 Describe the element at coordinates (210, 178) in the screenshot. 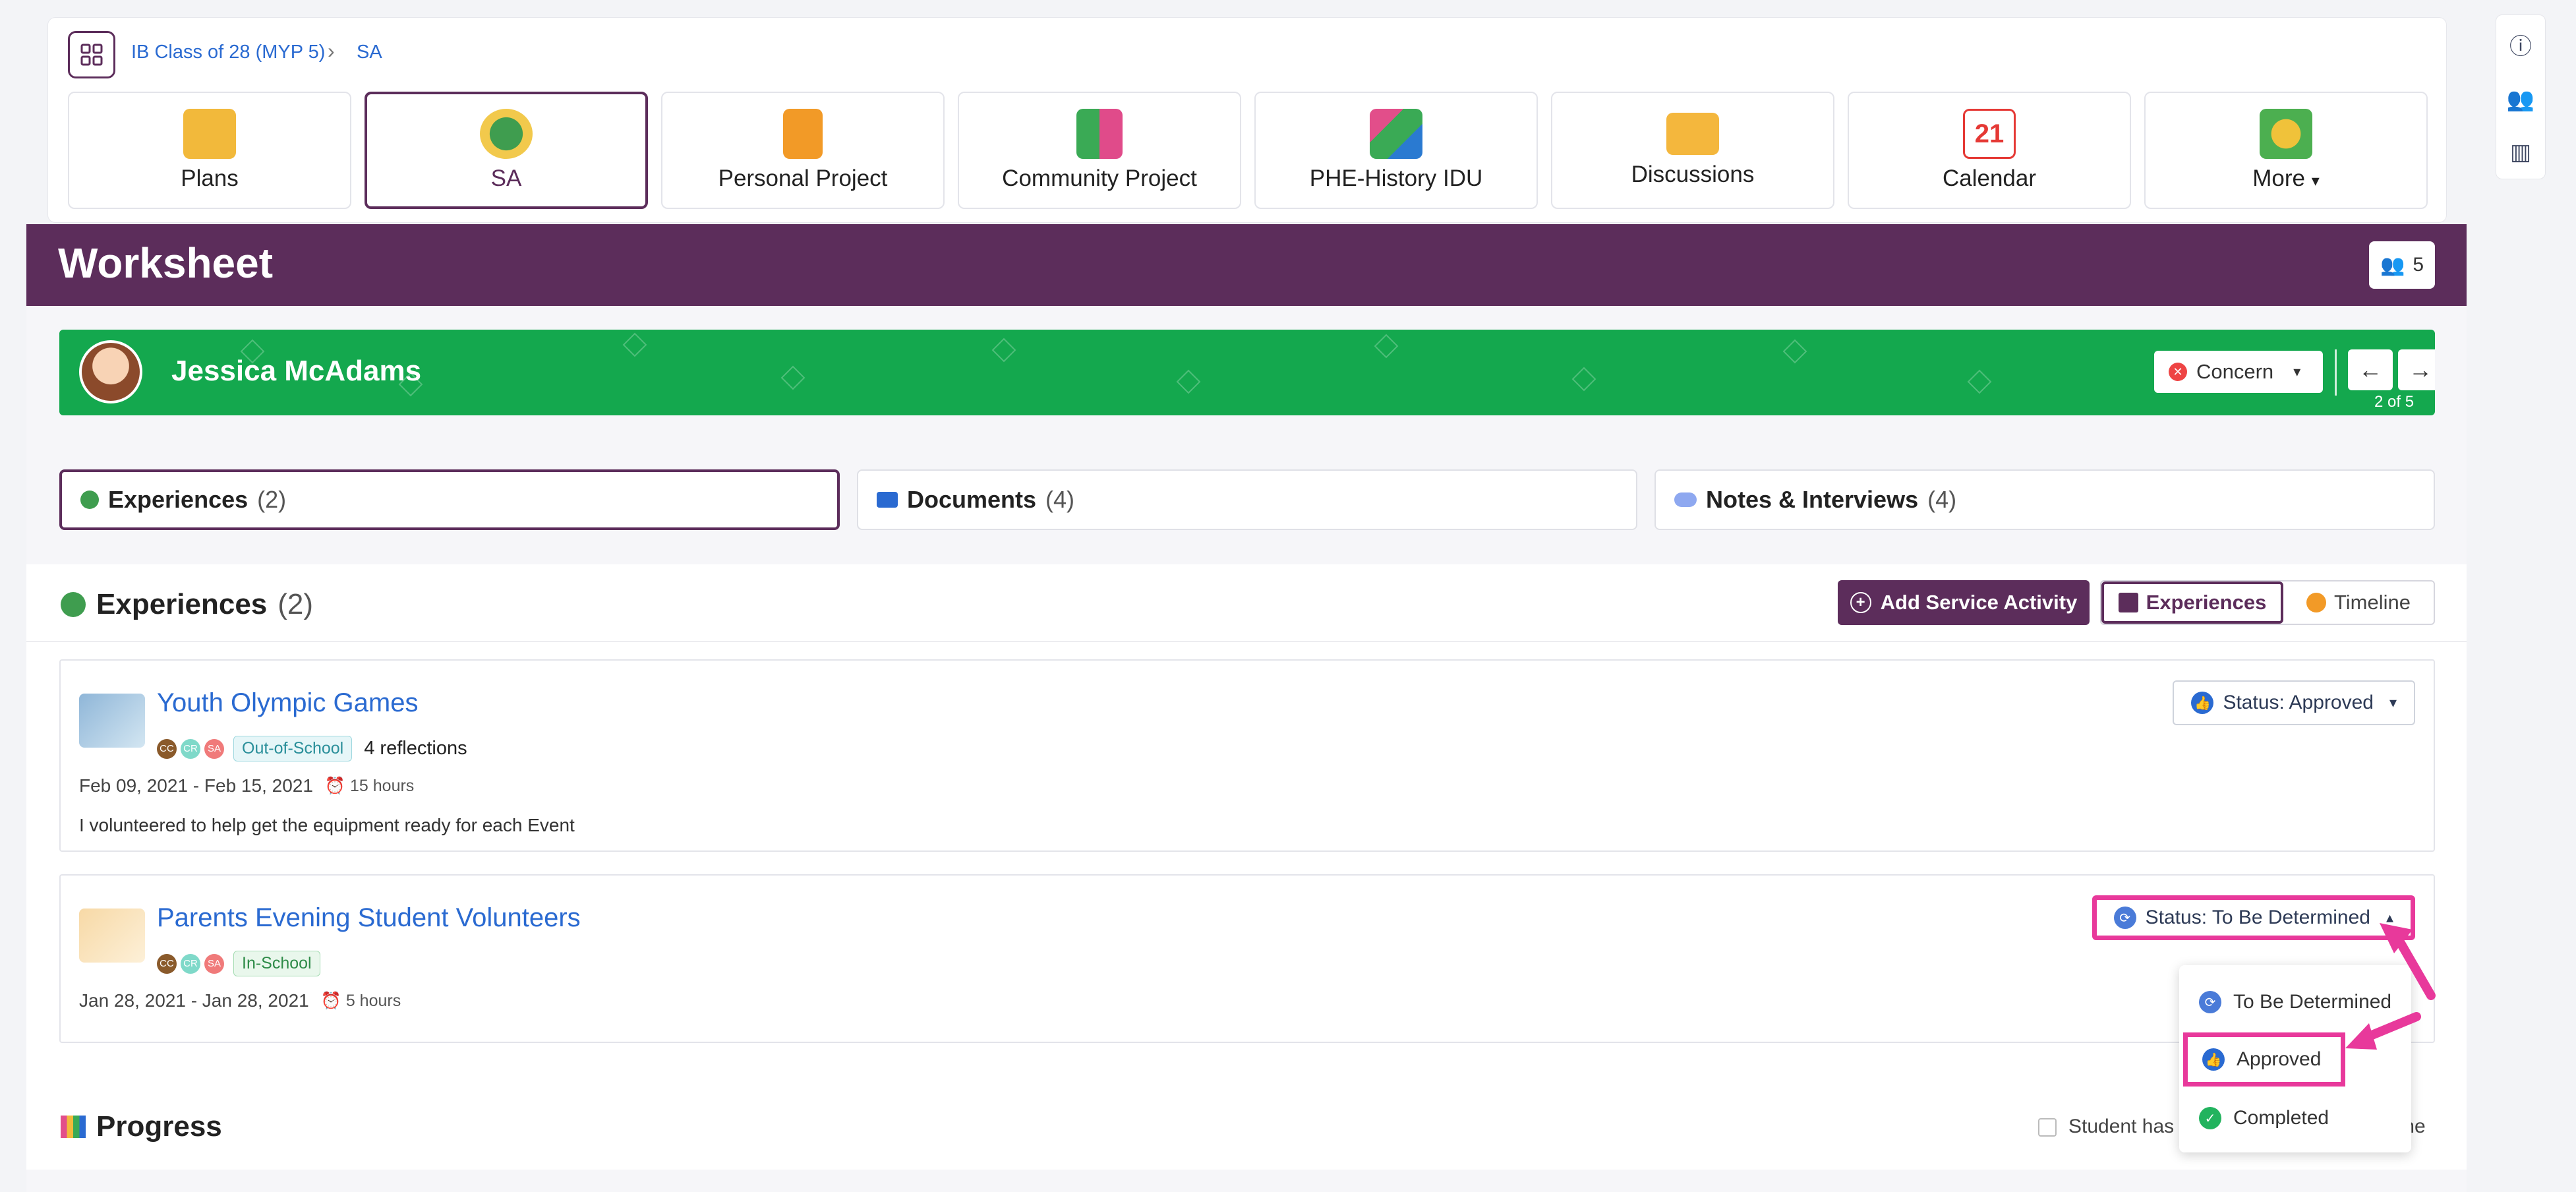

I see `tab-label: Plans` at that location.